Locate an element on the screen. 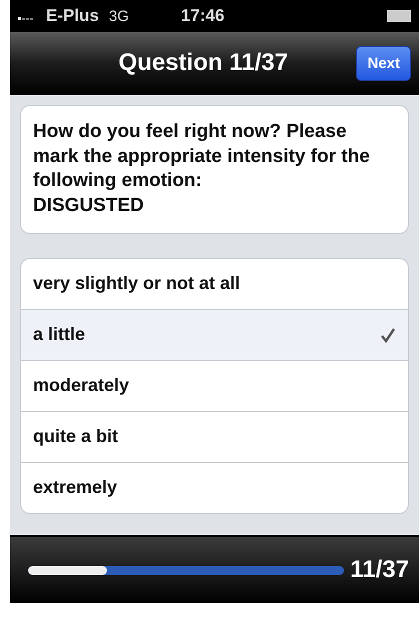  next-button: Next is located at coordinates (383, 63).